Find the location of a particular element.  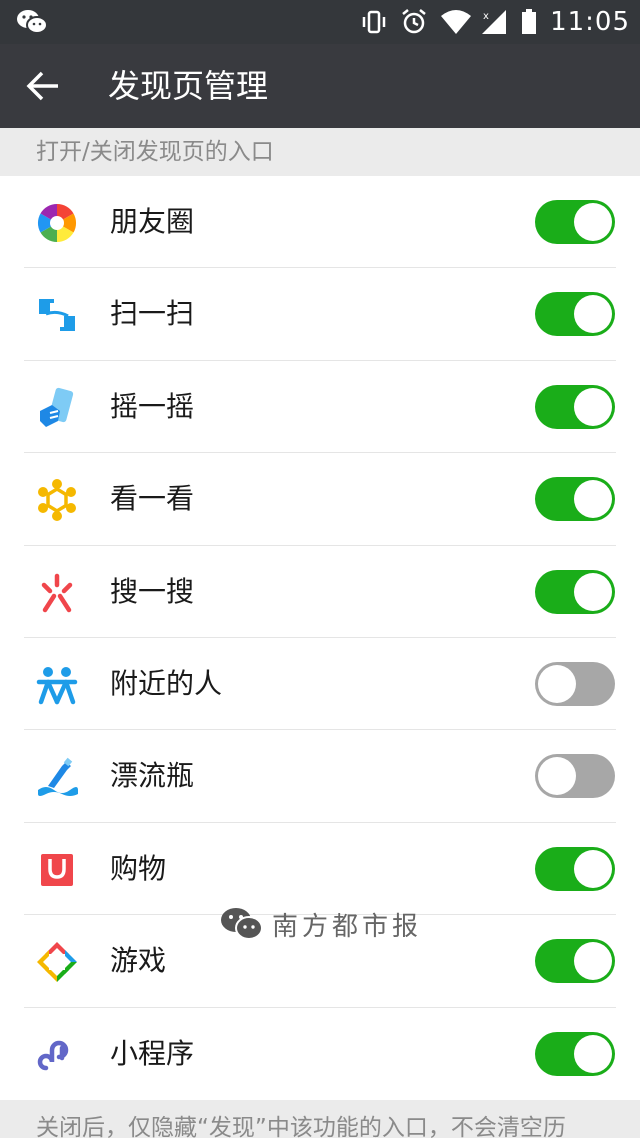

section-header-text: 打开/关闭发现页的入口 is located at coordinates (155, 152).